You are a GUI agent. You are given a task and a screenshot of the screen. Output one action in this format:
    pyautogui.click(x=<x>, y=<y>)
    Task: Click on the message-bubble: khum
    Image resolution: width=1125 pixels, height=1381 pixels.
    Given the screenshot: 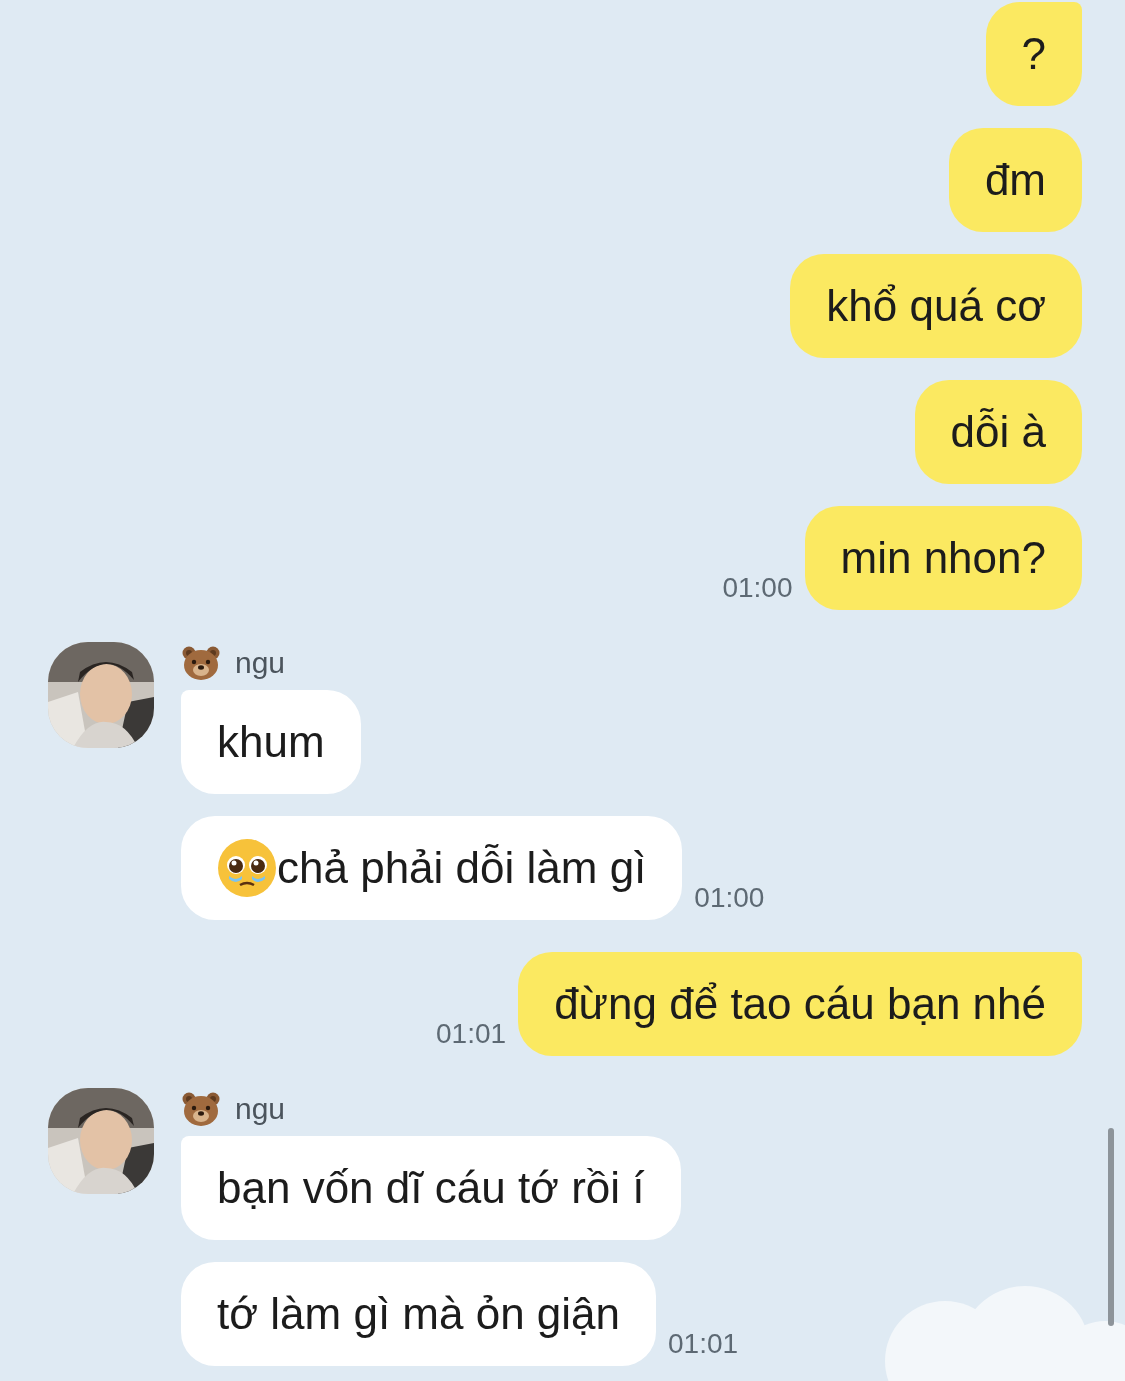 What is the action you would take?
    pyautogui.click(x=271, y=742)
    